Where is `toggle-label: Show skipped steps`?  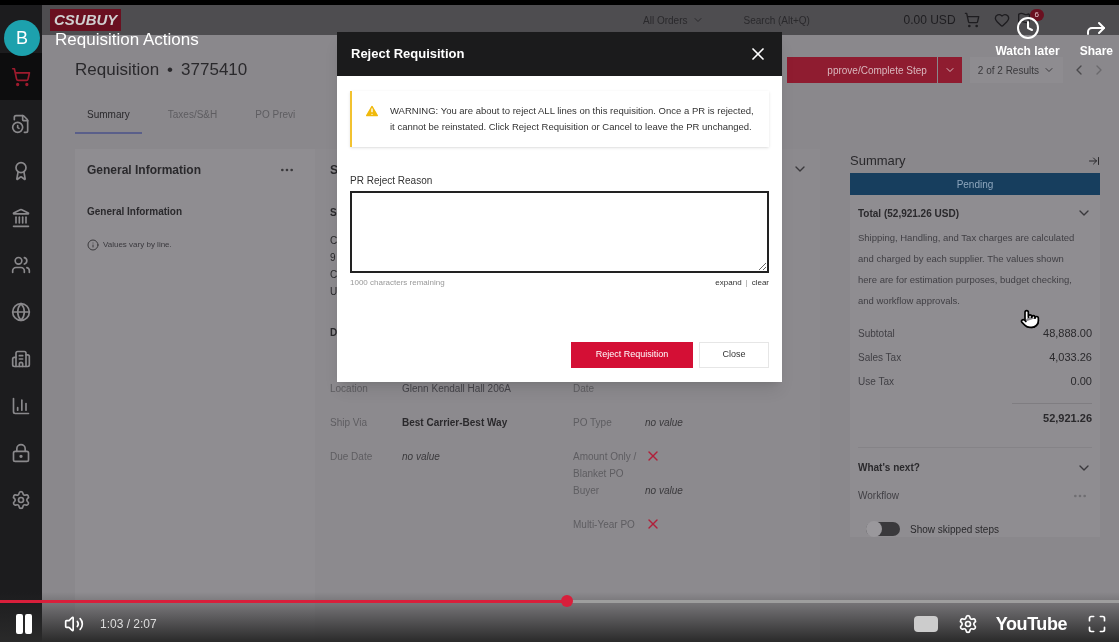
toggle-label: Show skipped steps is located at coordinates (954, 529).